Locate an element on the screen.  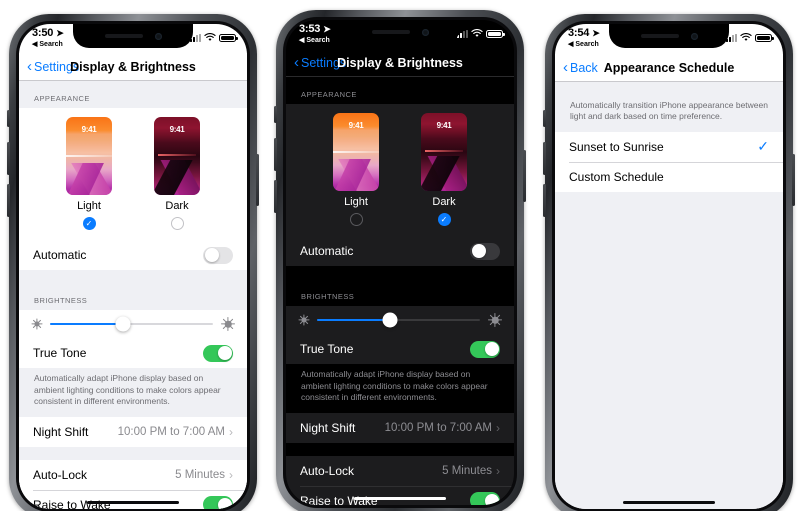
status-bar-left: 3:54 ➤ ◀ Search is located at coordinates (584, 38).